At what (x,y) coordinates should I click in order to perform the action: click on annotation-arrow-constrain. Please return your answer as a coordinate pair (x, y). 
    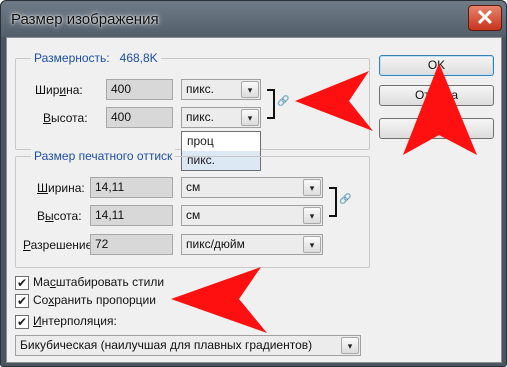
    Looking at the image, I should click on (219, 300).